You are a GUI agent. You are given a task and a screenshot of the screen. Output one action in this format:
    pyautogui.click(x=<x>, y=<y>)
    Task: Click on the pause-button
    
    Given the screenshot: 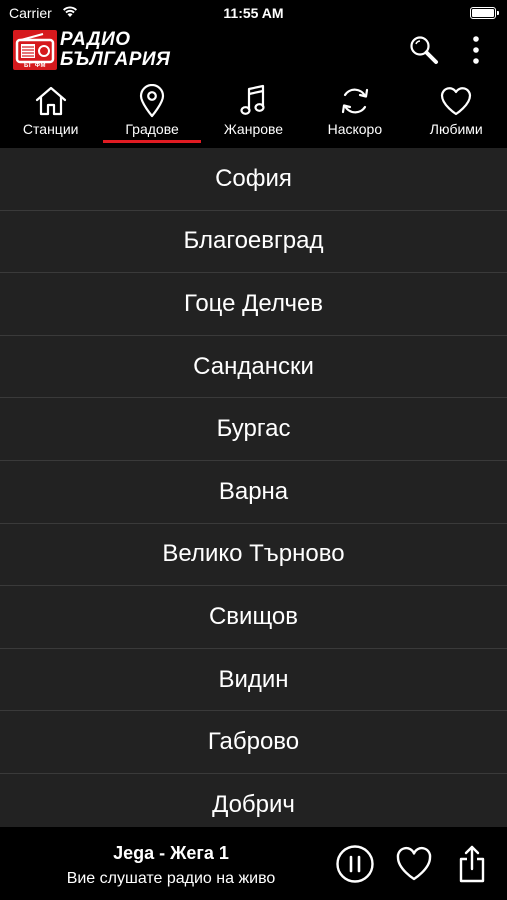 What is the action you would take?
    pyautogui.click(x=355, y=864)
    